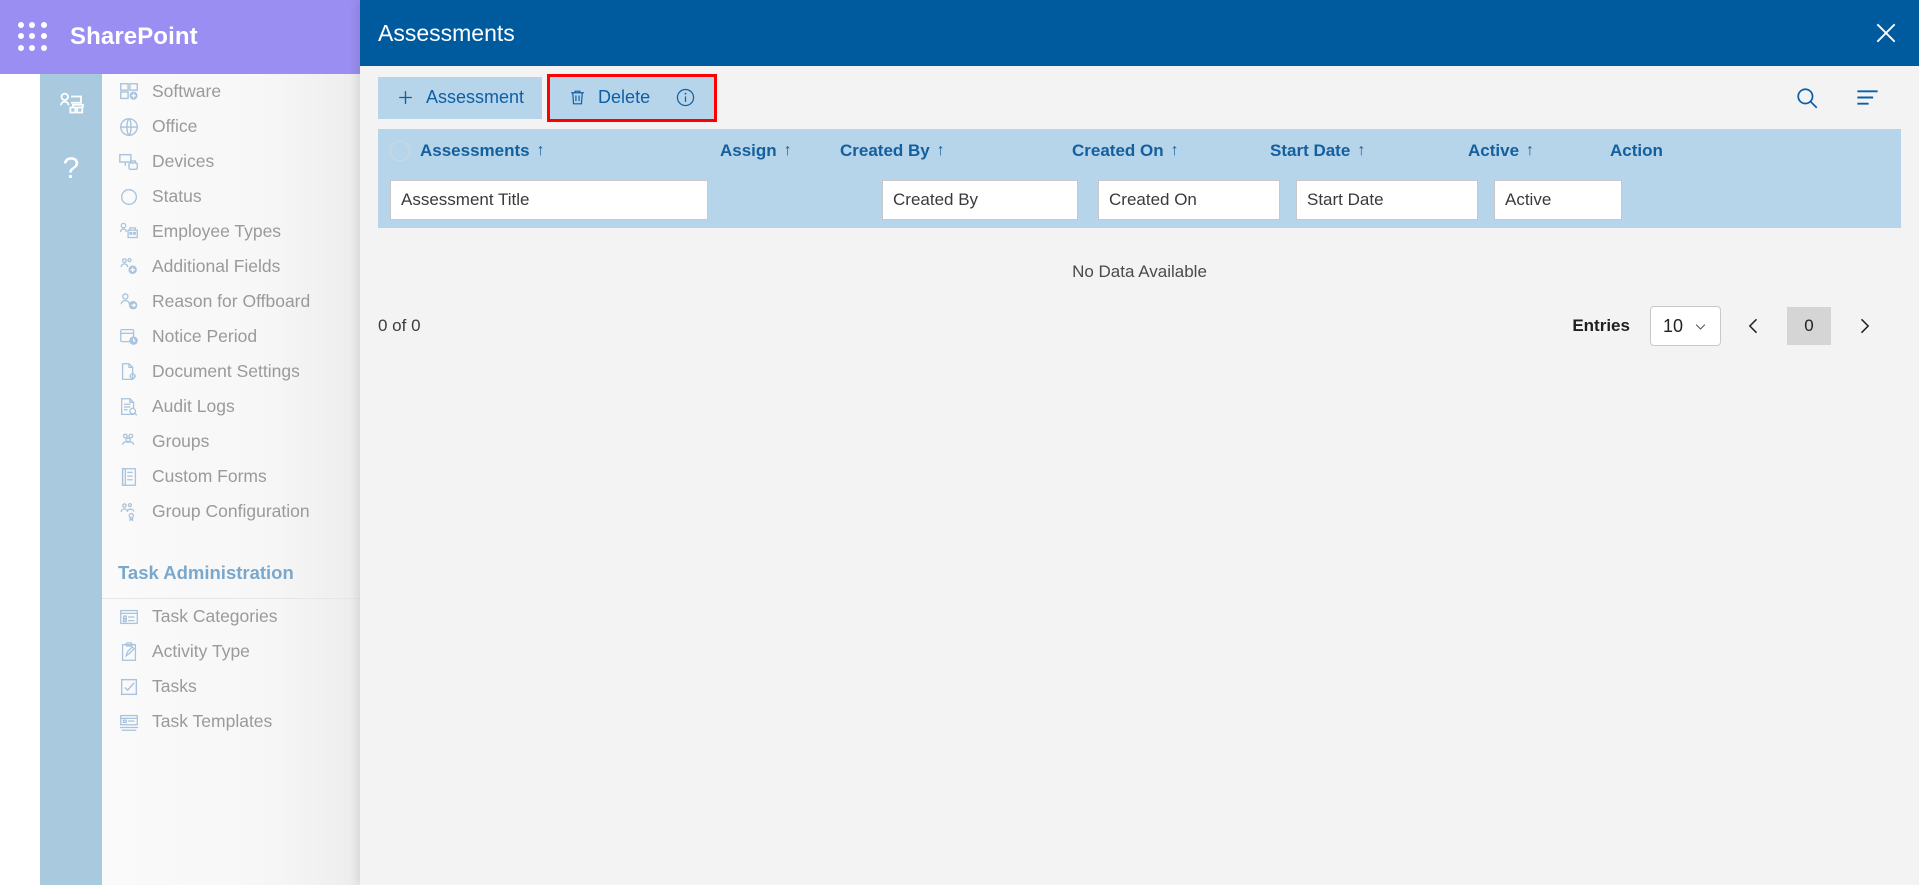 This screenshot has width=1919, height=885. Describe the element at coordinates (1494, 150) in the screenshot. I see `column-label: Active` at that location.